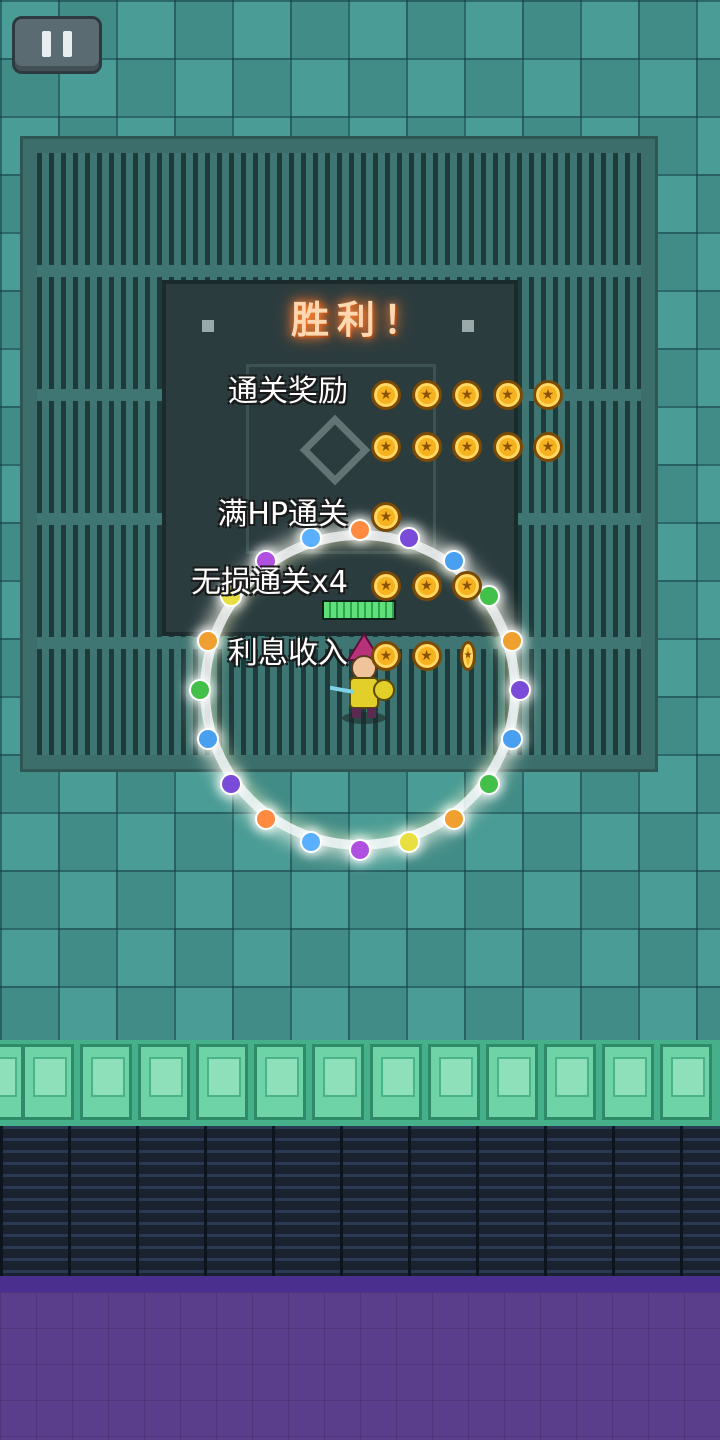 The height and width of the screenshot is (1440, 720). I want to click on pause-icon, so click(46, 44).